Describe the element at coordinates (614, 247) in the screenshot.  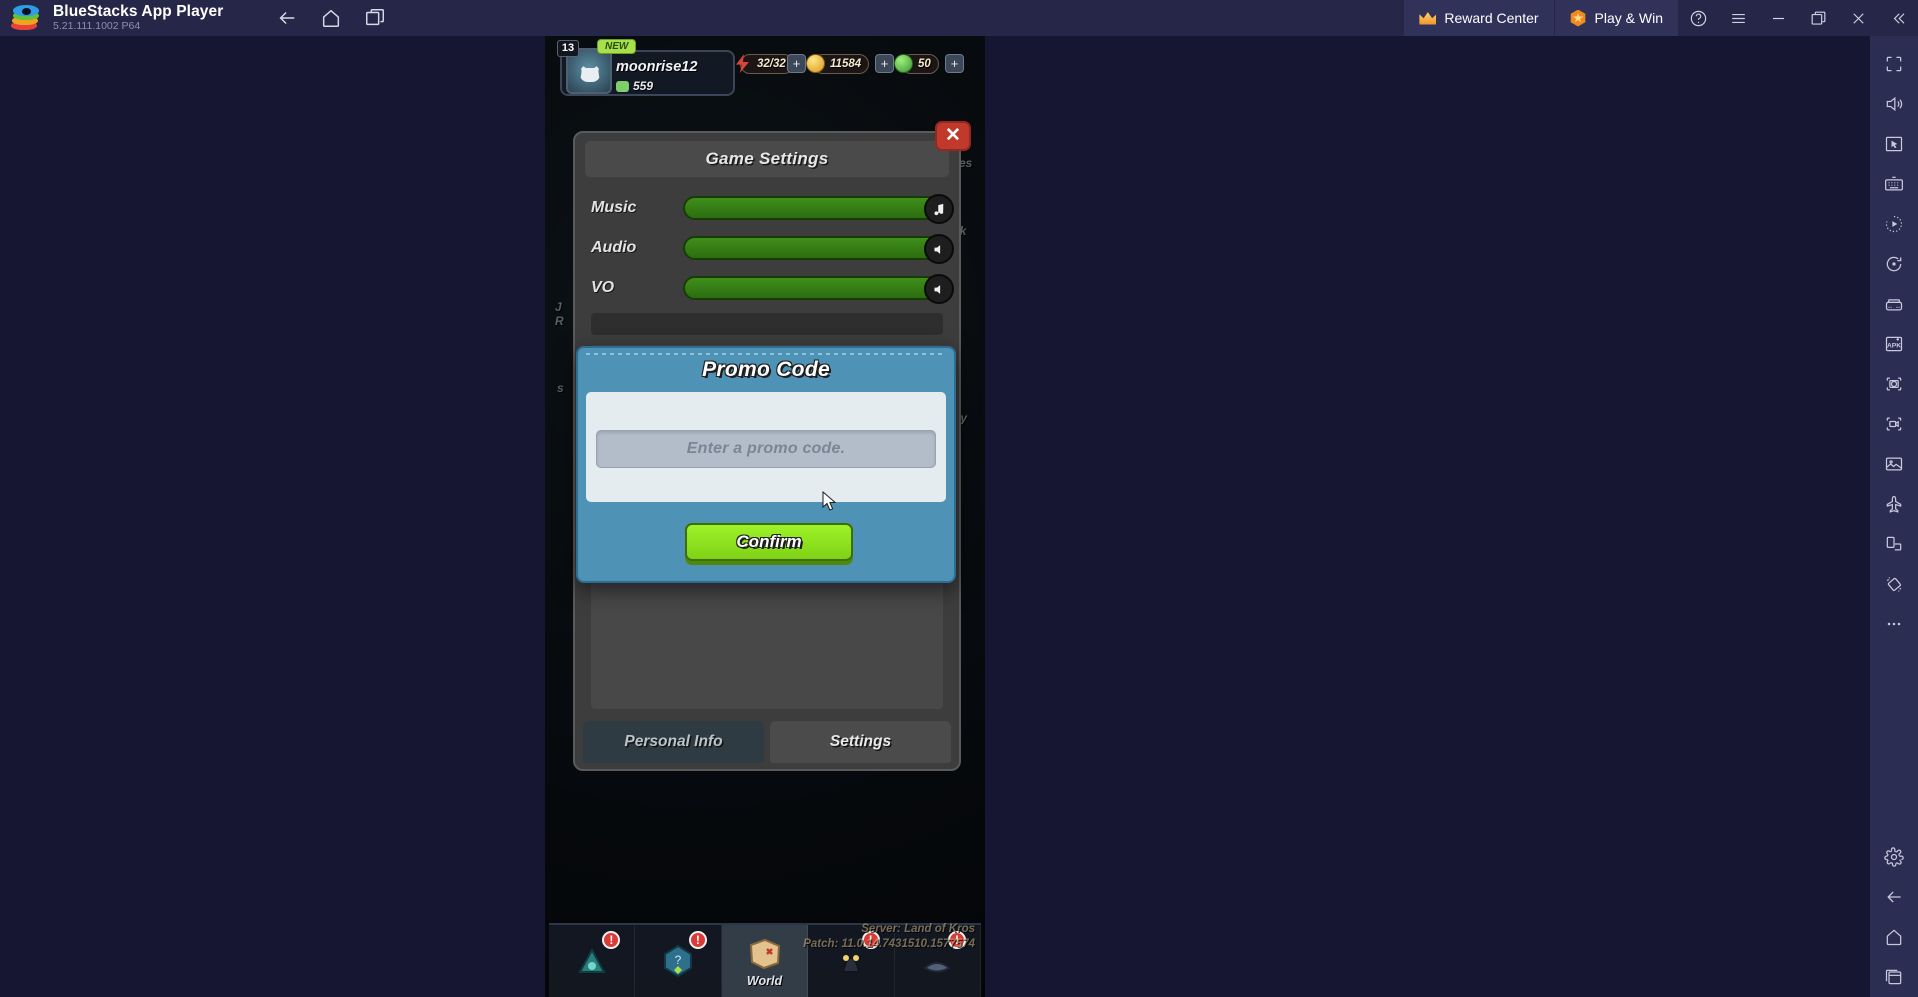
I see `audio-label: Audio` at that location.